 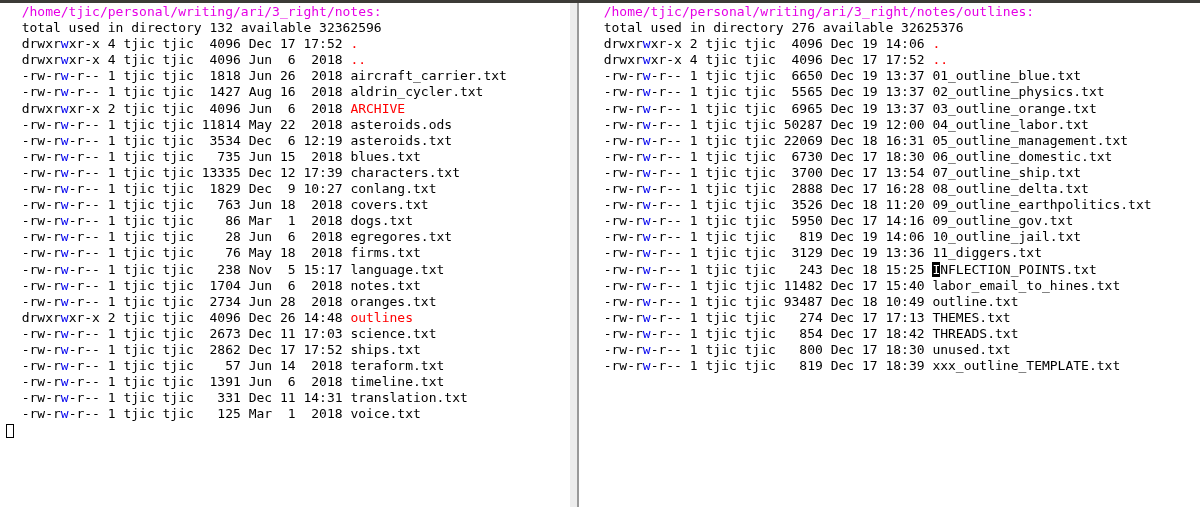 I want to click on file-entry: -rw-rw-r-- 1 tjic tjic 1391 Jun 6 2018 timeline.txt, so click(x=225, y=382).